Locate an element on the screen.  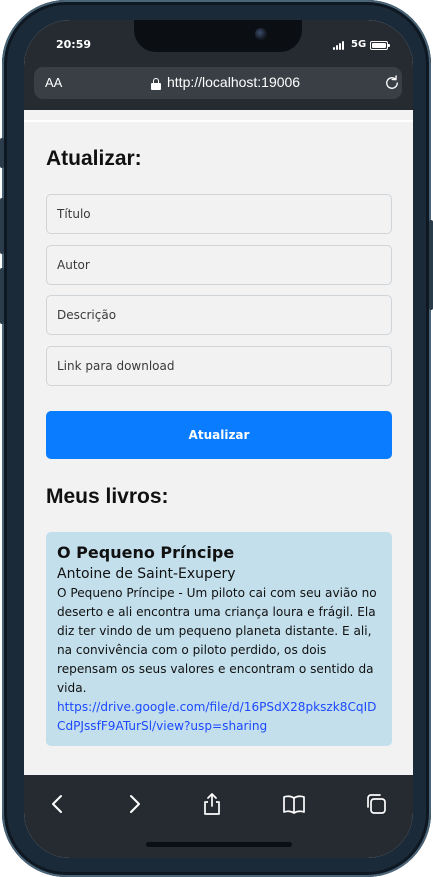
address-bar: AA http://localhost:19006 is located at coordinates (218, 83).